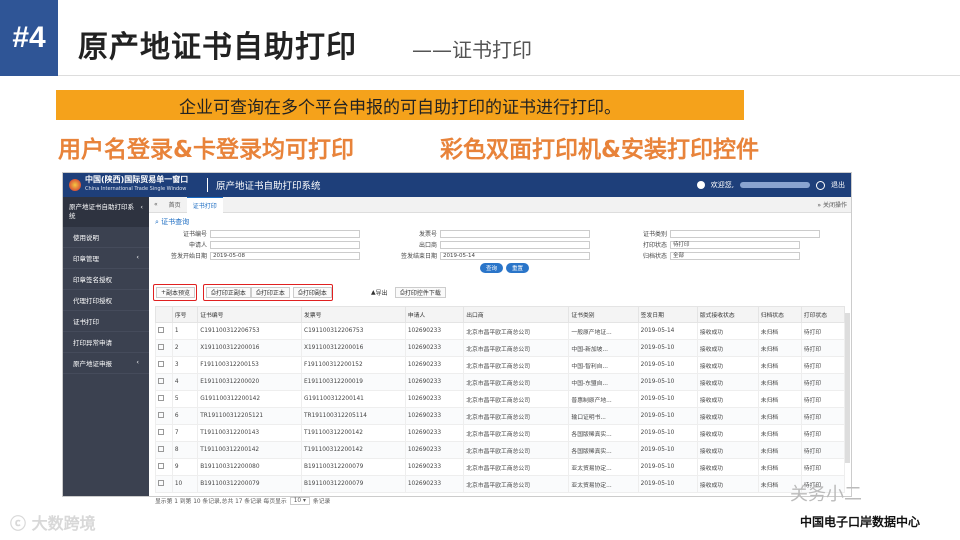  I want to click on sidebar-item-guide: 使用说明, so click(106, 238).